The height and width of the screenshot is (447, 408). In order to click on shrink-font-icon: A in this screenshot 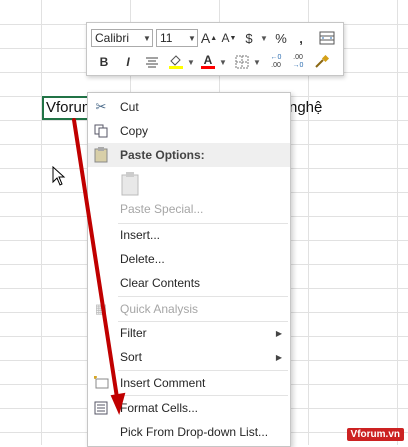, I will do `click(225, 38)`.